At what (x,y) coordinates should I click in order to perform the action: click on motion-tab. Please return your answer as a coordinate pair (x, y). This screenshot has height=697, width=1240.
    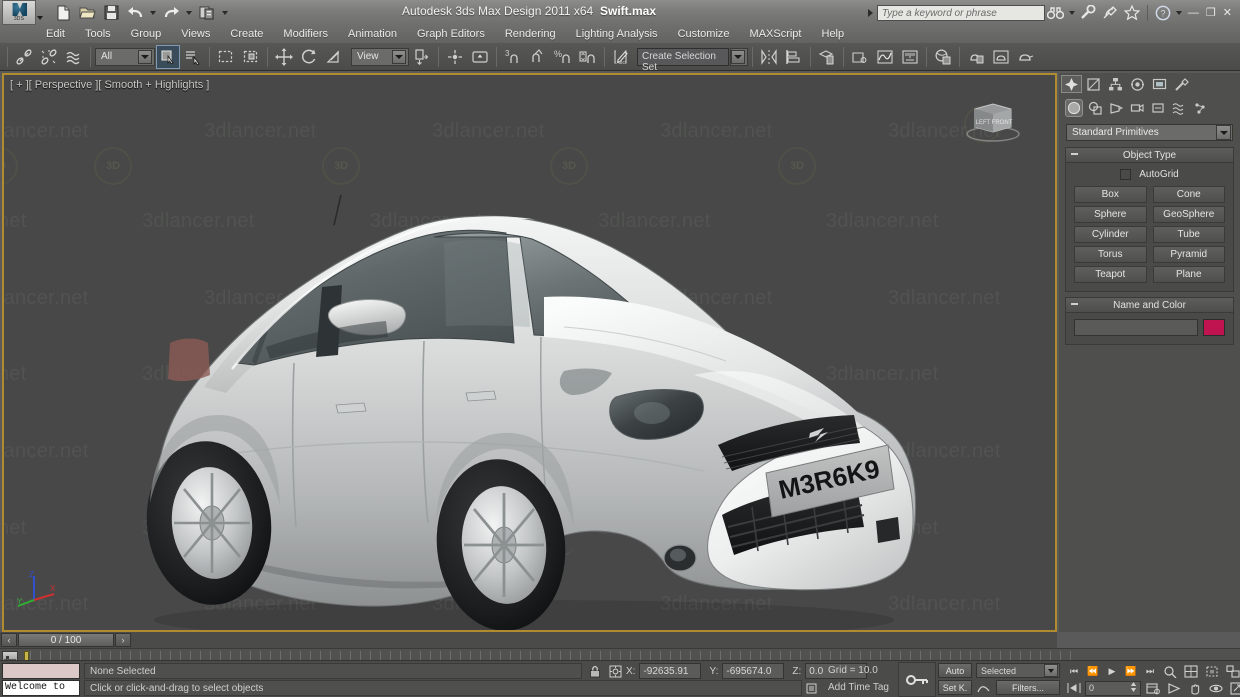
    Looking at the image, I should click on (1137, 84).